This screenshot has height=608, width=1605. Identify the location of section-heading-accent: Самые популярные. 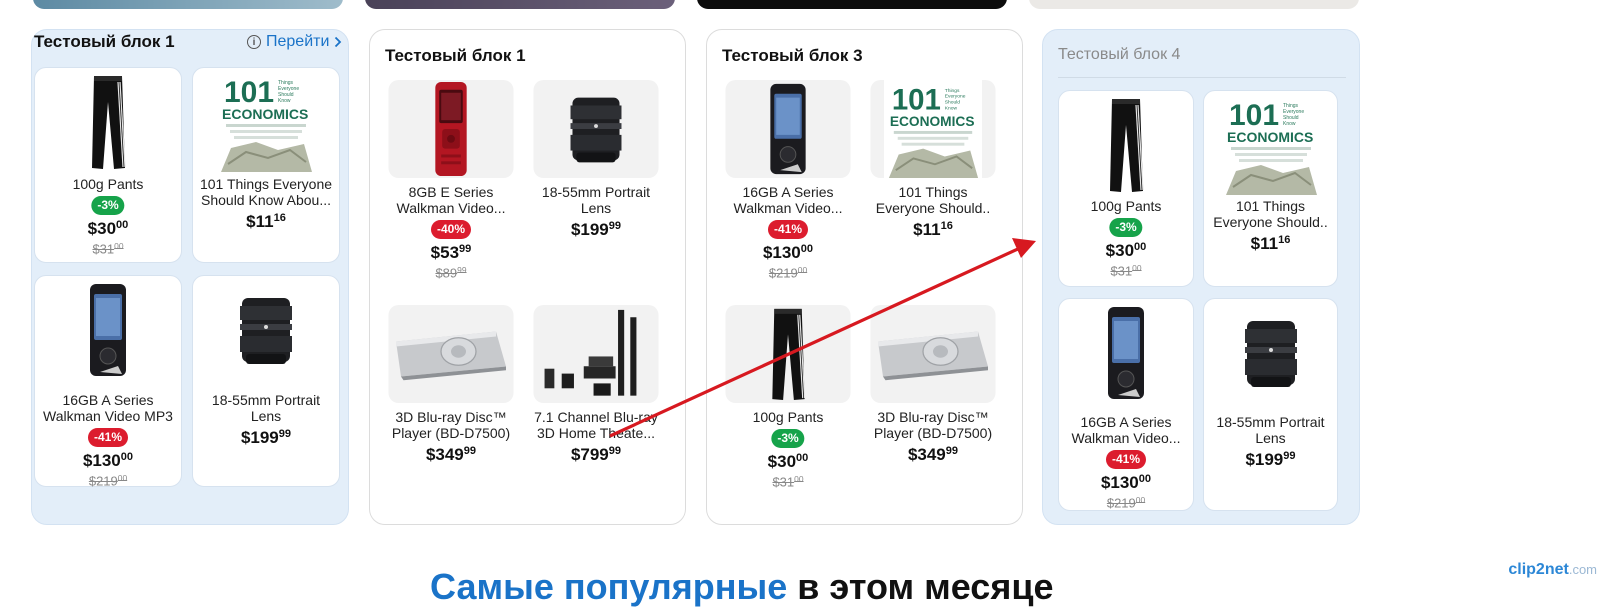
(609, 586).